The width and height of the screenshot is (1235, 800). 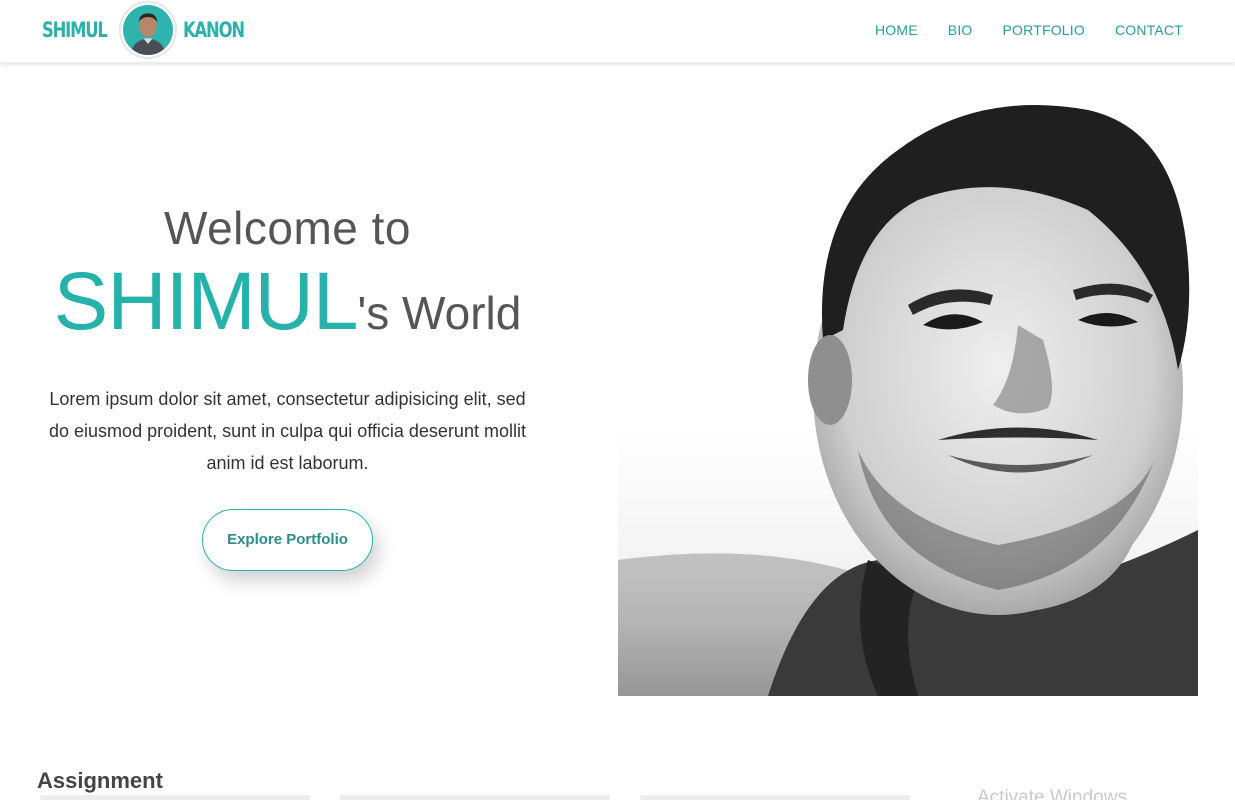 I want to click on nav-menu: HOME BIO PORTFOLIO CONTACT, so click(x=1014, y=30).